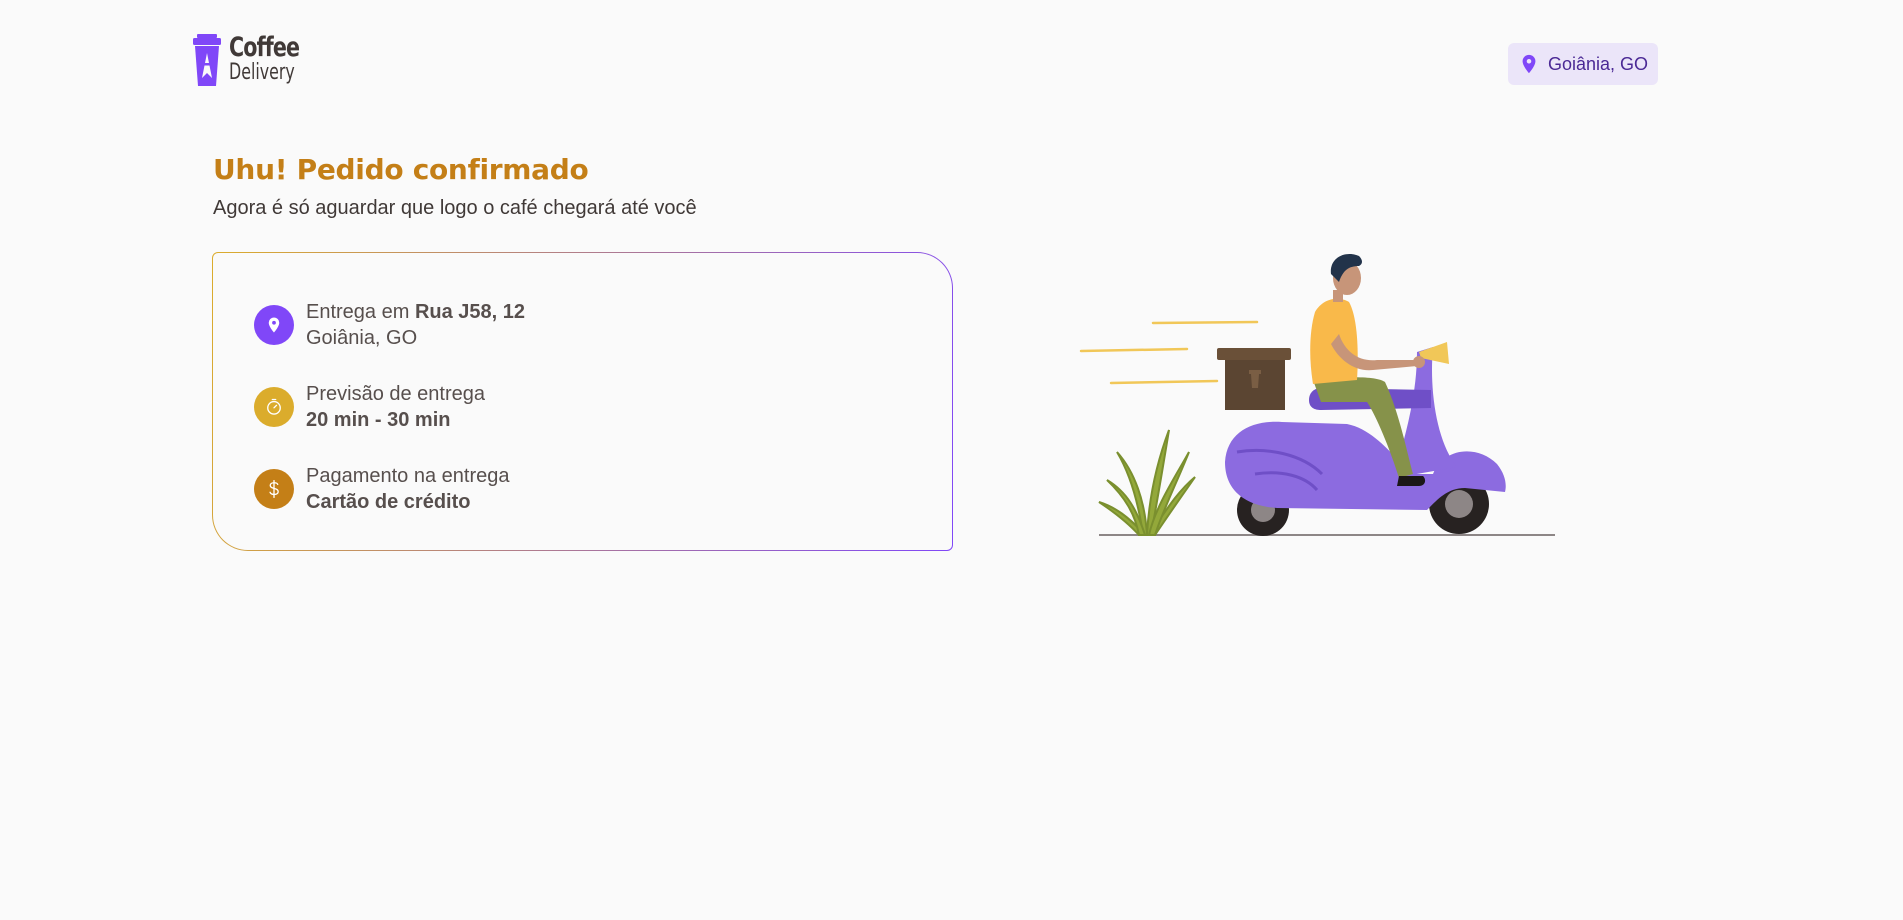 The width and height of the screenshot is (1903, 920). What do you see at coordinates (401, 169) in the screenshot?
I see `page-title: Uhu! Pedido confirmado` at bounding box center [401, 169].